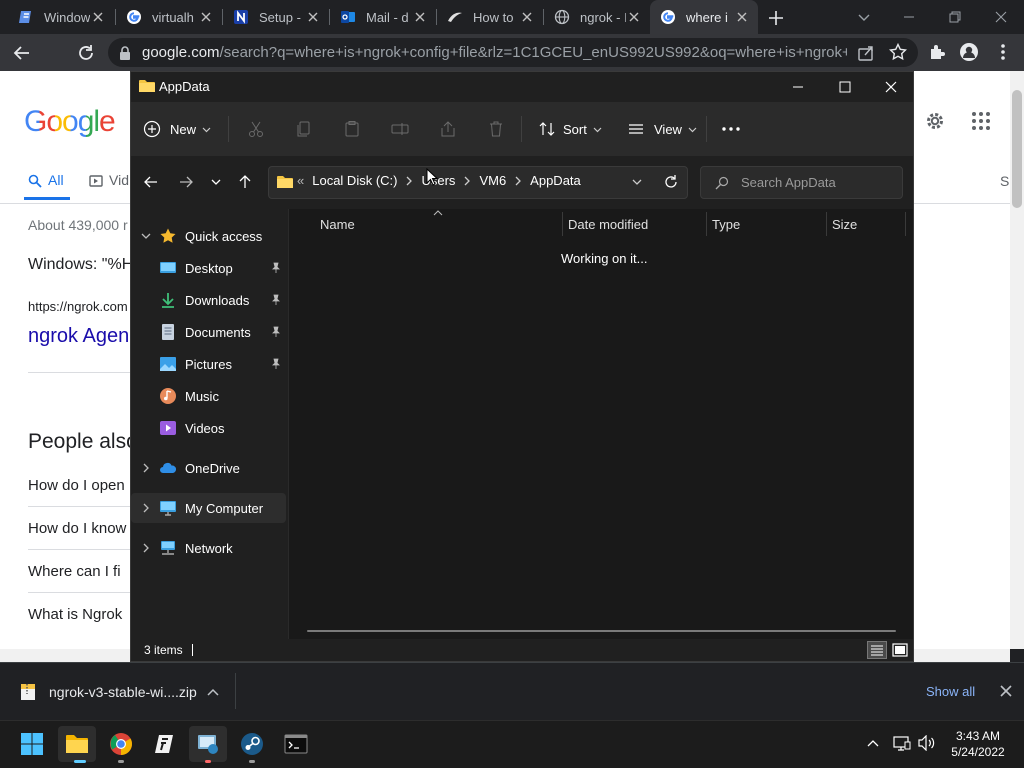 The image size is (1024, 768). I want to click on nav-network: Network, so click(209, 548).